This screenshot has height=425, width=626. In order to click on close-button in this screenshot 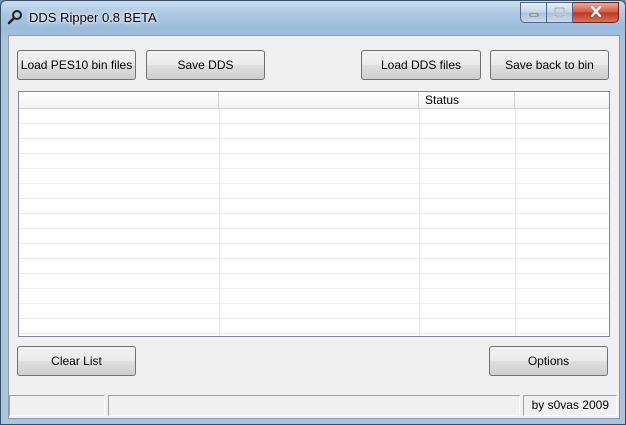, I will do `click(596, 12)`.